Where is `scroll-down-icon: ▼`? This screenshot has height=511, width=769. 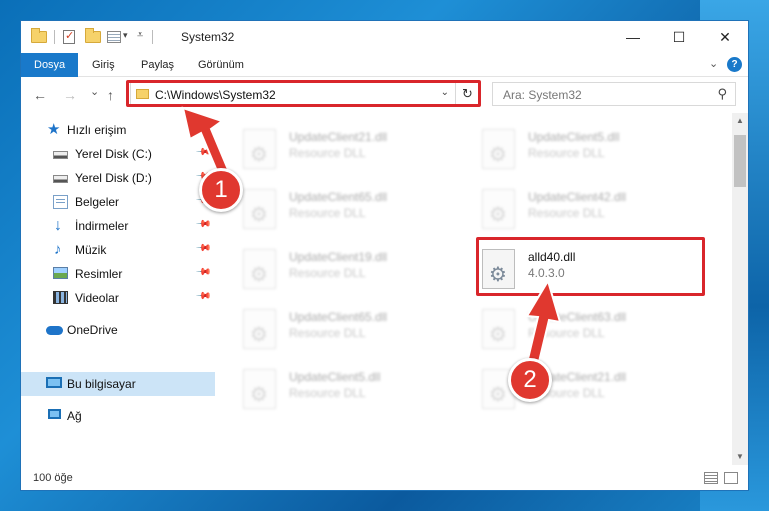 scroll-down-icon: ▼ is located at coordinates (740, 457).